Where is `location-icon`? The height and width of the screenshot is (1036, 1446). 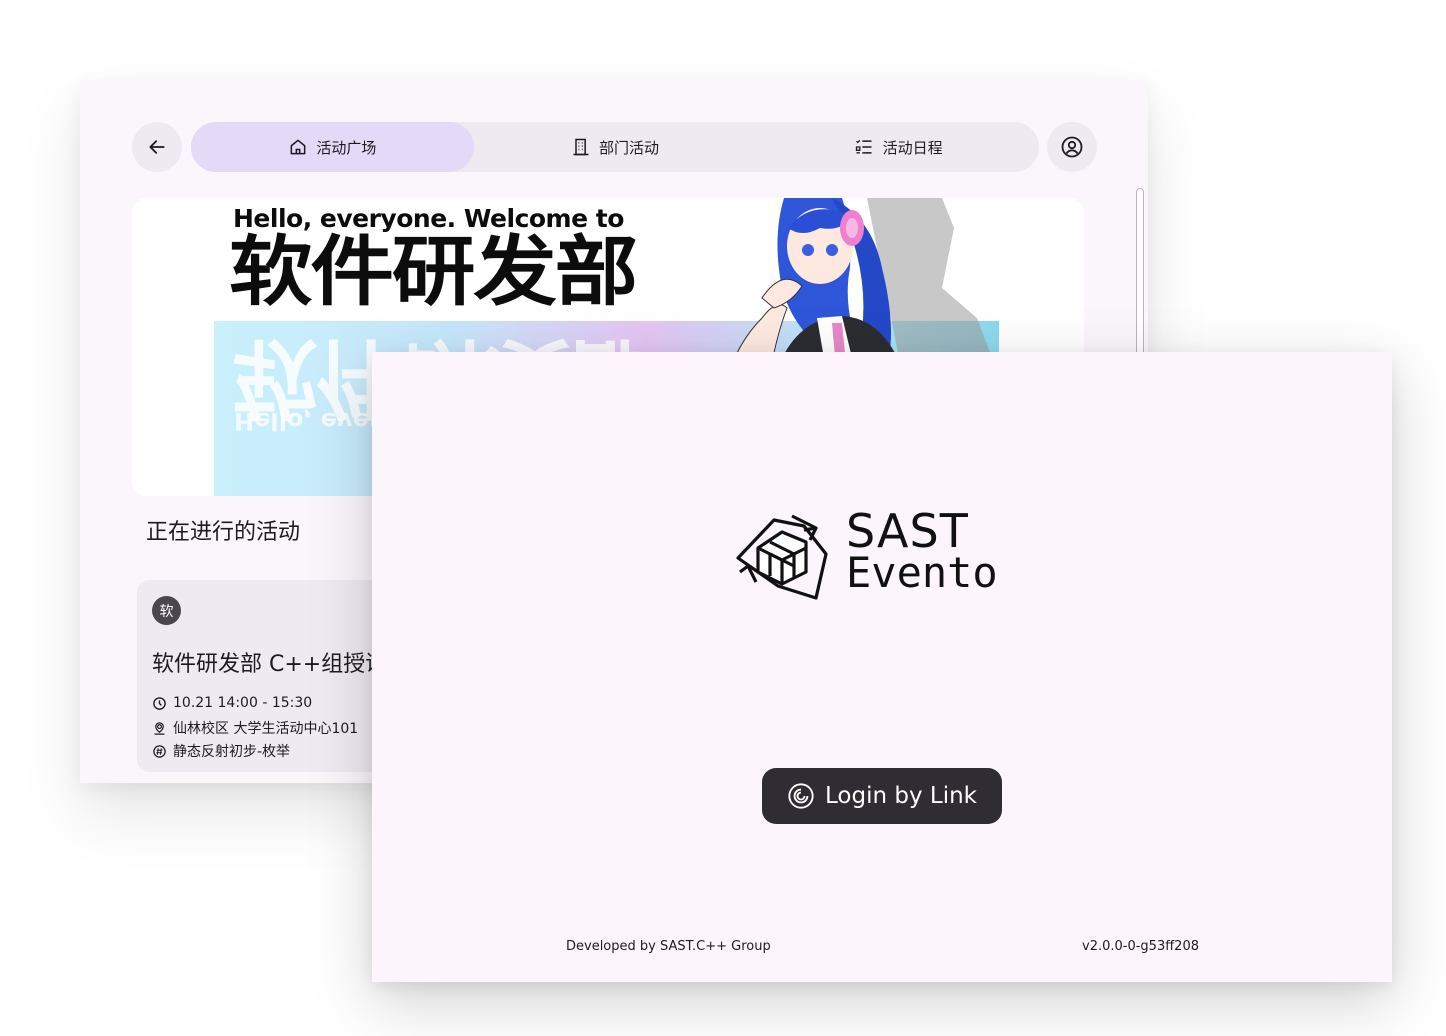 location-icon is located at coordinates (159, 728).